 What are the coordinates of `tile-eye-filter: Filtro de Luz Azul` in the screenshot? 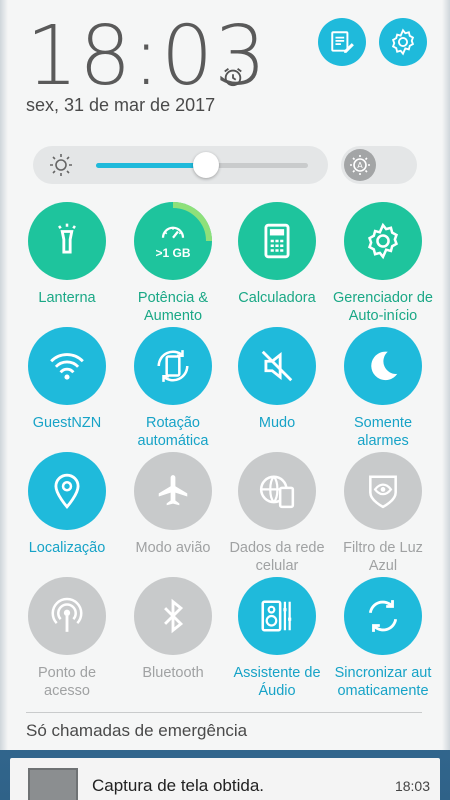 It's located at (383, 513).